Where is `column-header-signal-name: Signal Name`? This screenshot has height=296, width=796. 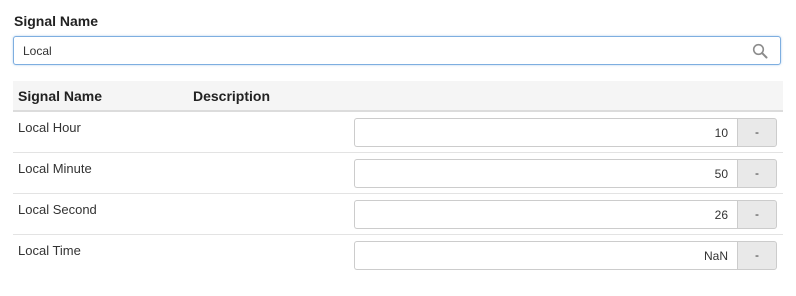
column-header-signal-name: Signal Name is located at coordinates (60, 96).